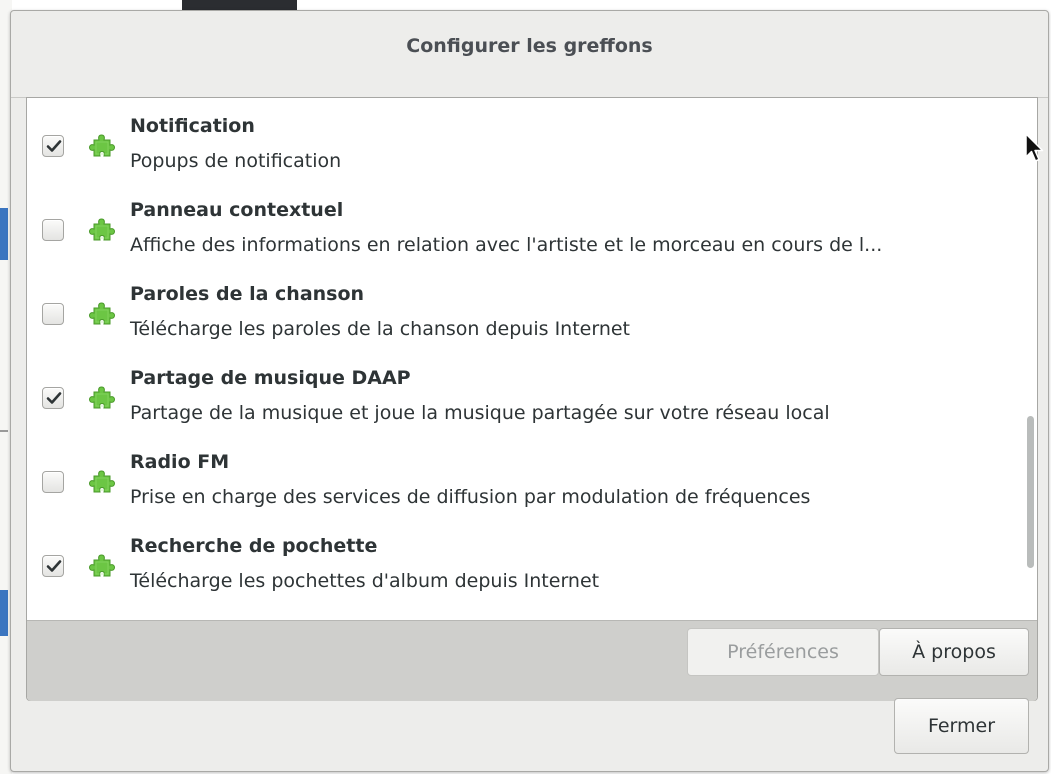  Describe the element at coordinates (270, 378) in the screenshot. I see `plugin-name: Partage de musique DAAP` at that location.